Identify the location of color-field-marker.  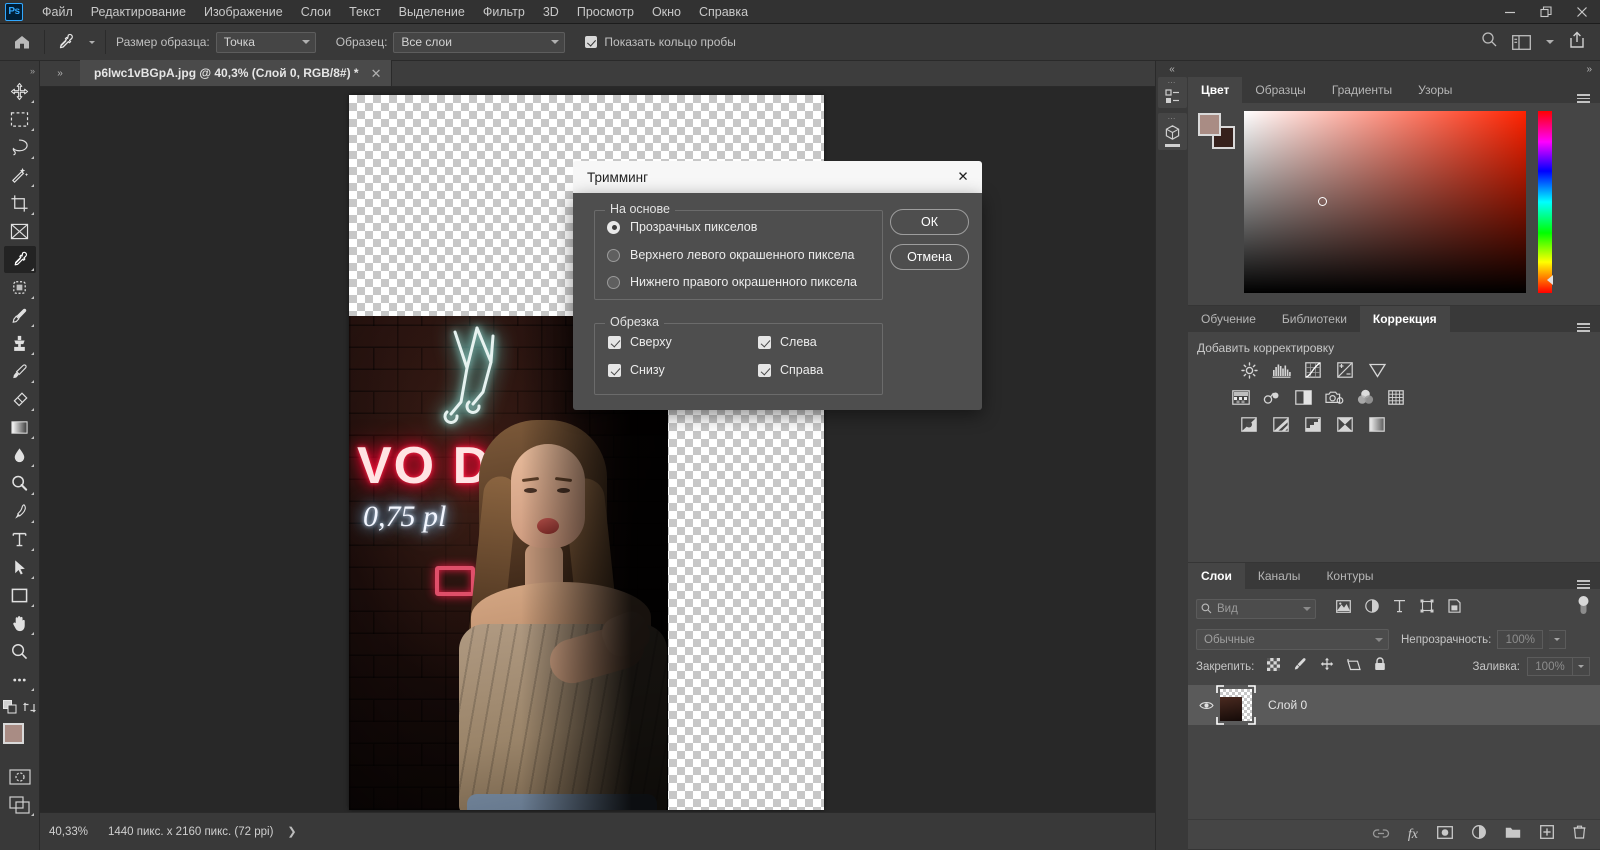
(1322, 201).